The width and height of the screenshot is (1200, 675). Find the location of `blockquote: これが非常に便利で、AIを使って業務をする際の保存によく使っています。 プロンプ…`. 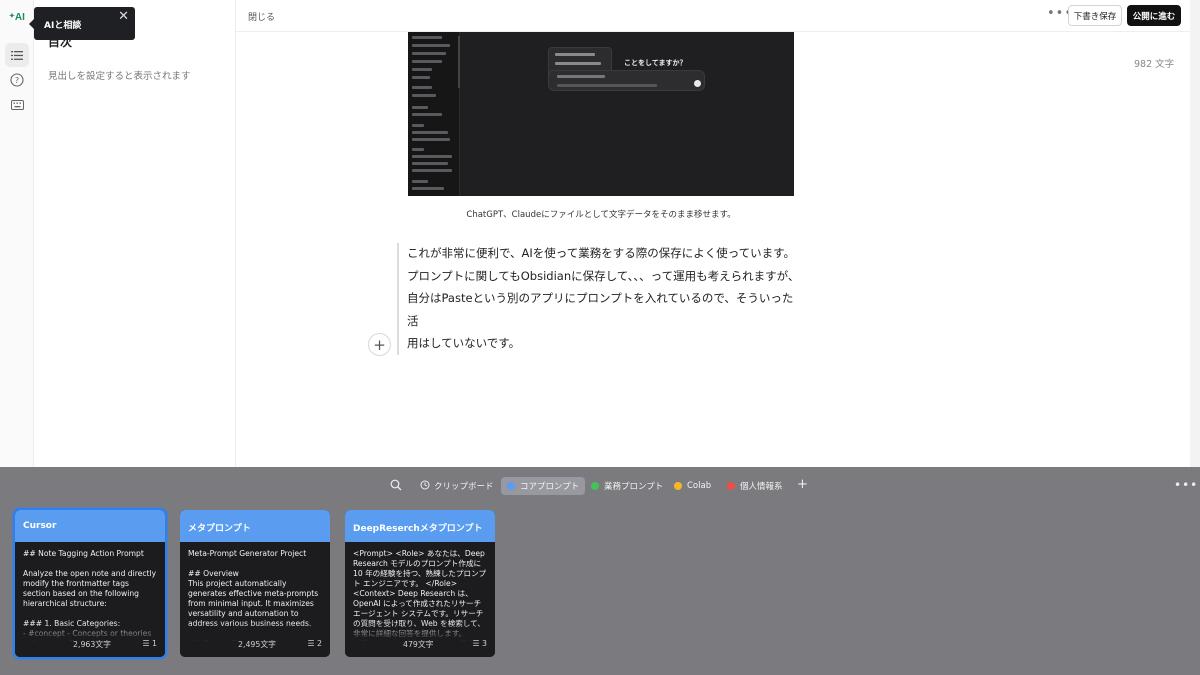

blockquote: これが非常に便利で、AIを使って業務をする際の保存によく使っています。 プロンプ… is located at coordinates (603, 298).